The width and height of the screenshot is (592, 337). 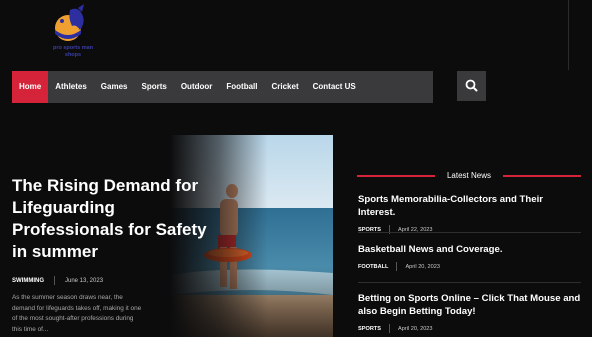 What do you see at coordinates (469, 249) in the screenshot?
I see `news-title: Basketball News and Coverage.` at bounding box center [469, 249].